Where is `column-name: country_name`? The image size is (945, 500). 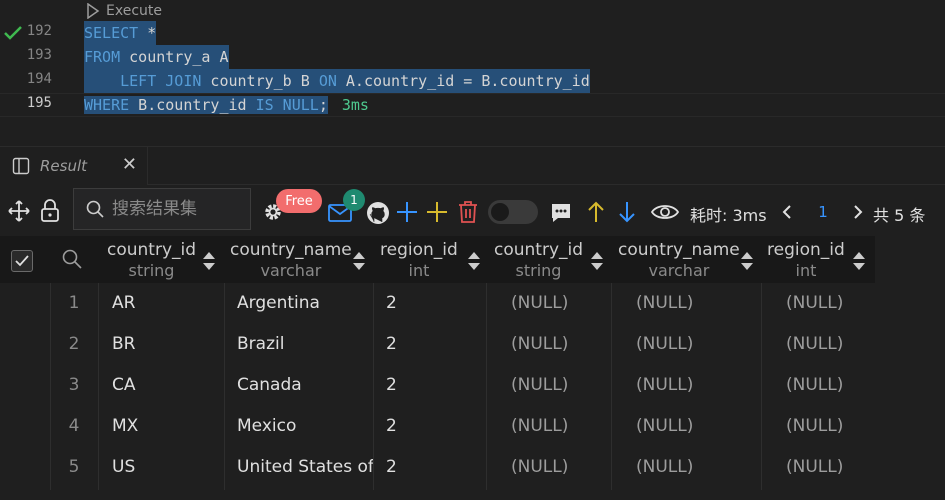 column-name: country_name is located at coordinates (291, 250).